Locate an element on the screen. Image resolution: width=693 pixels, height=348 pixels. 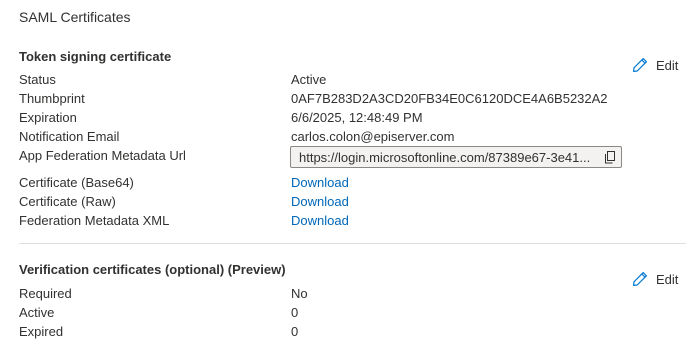
certificate-raw-label: Certificate (Raw) is located at coordinates (67, 201).